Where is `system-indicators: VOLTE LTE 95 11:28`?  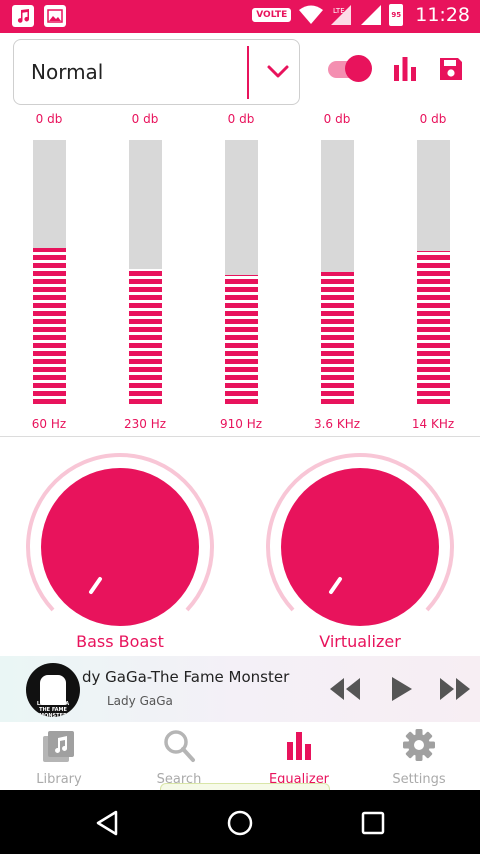
system-indicators: VOLTE LTE 95 11:28 is located at coordinates (361, 15).